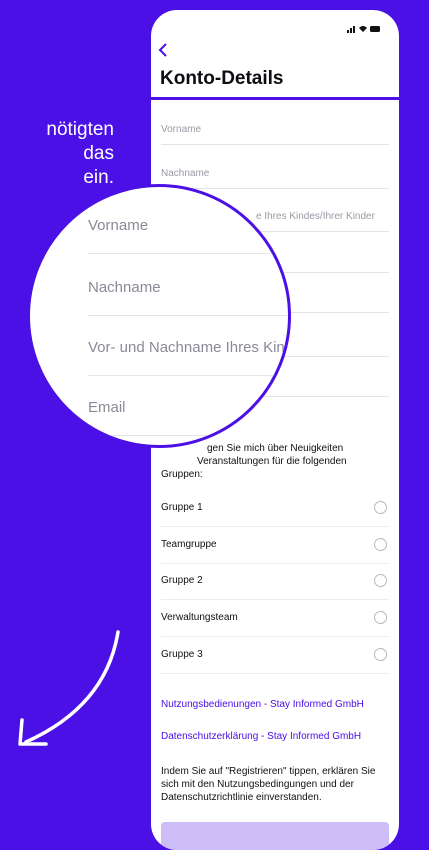 This screenshot has width=429, height=850. I want to click on promo-line-3: ein., so click(98, 177).